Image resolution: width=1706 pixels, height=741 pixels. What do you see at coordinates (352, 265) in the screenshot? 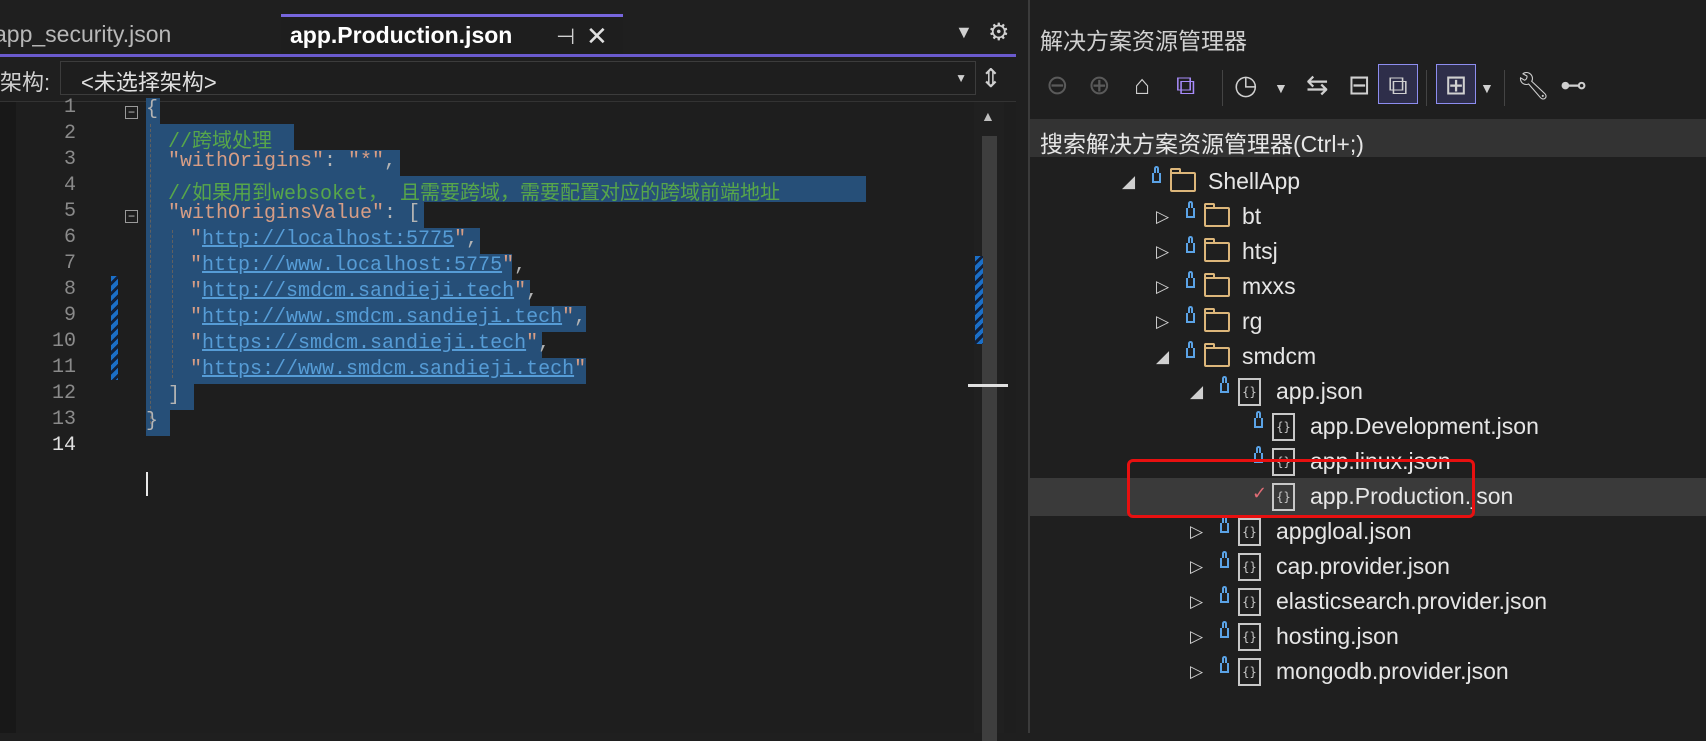
I see `url-link: http://www.localhost:5775` at bounding box center [352, 265].